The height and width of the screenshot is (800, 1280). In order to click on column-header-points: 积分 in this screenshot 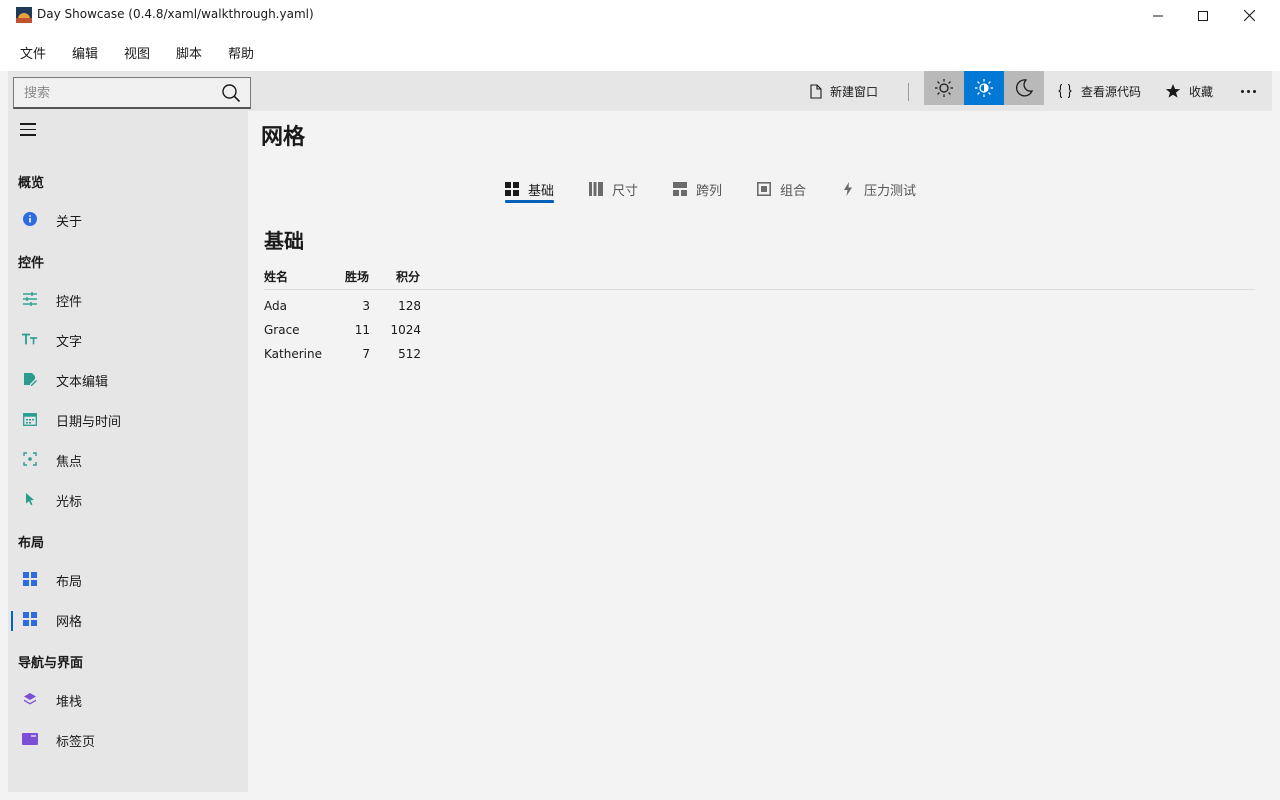, I will do `click(408, 277)`.